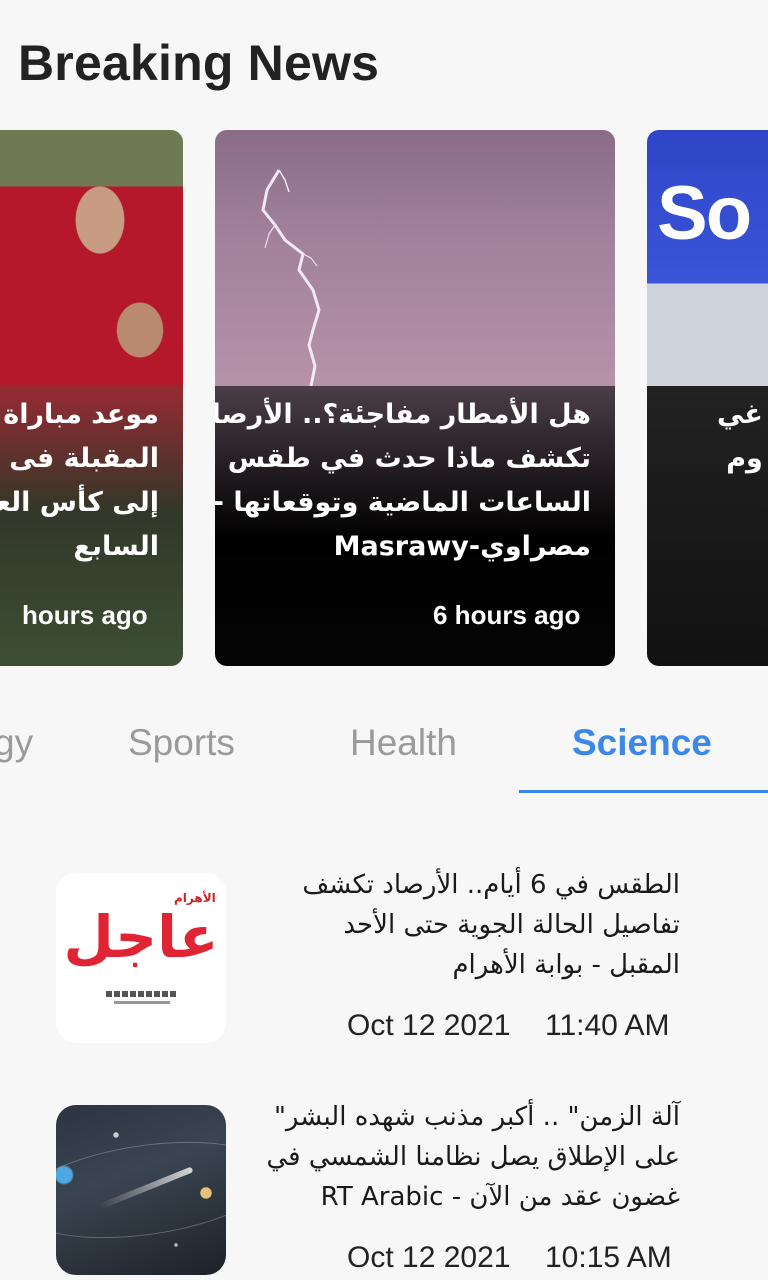  What do you see at coordinates (403, 743) in the screenshot?
I see `tab-health: Health` at bounding box center [403, 743].